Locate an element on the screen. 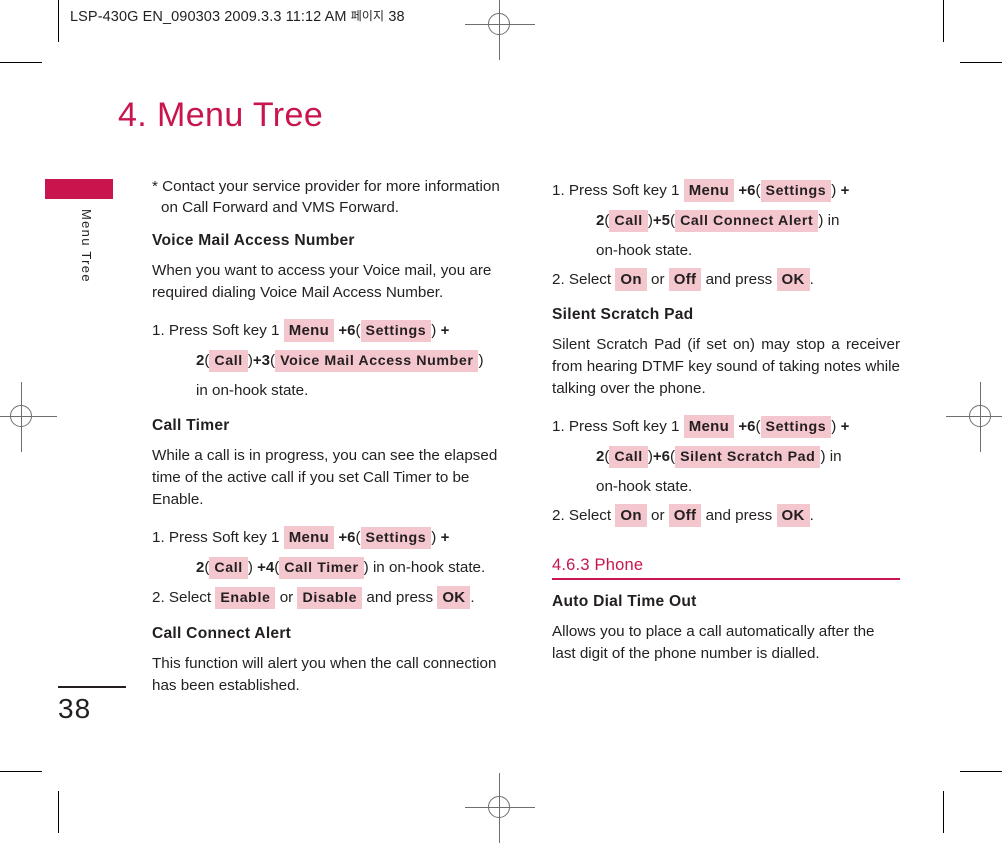  digit-key: 3 is located at coordinates (265, 360).